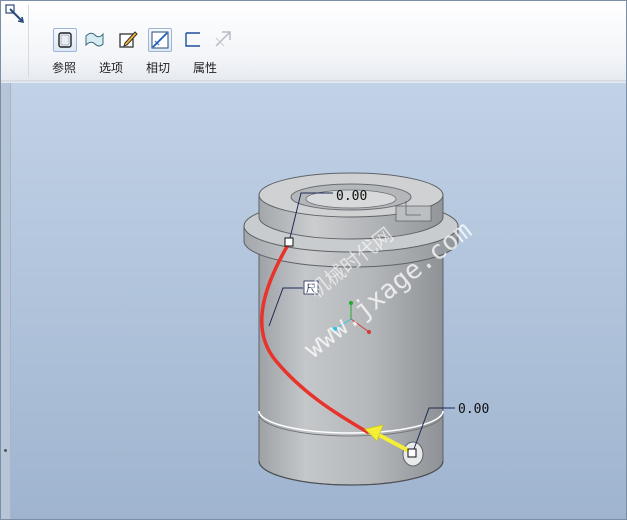 This screenshot has width=627, height=520. I want to click on options-icon, so click(94, 39).